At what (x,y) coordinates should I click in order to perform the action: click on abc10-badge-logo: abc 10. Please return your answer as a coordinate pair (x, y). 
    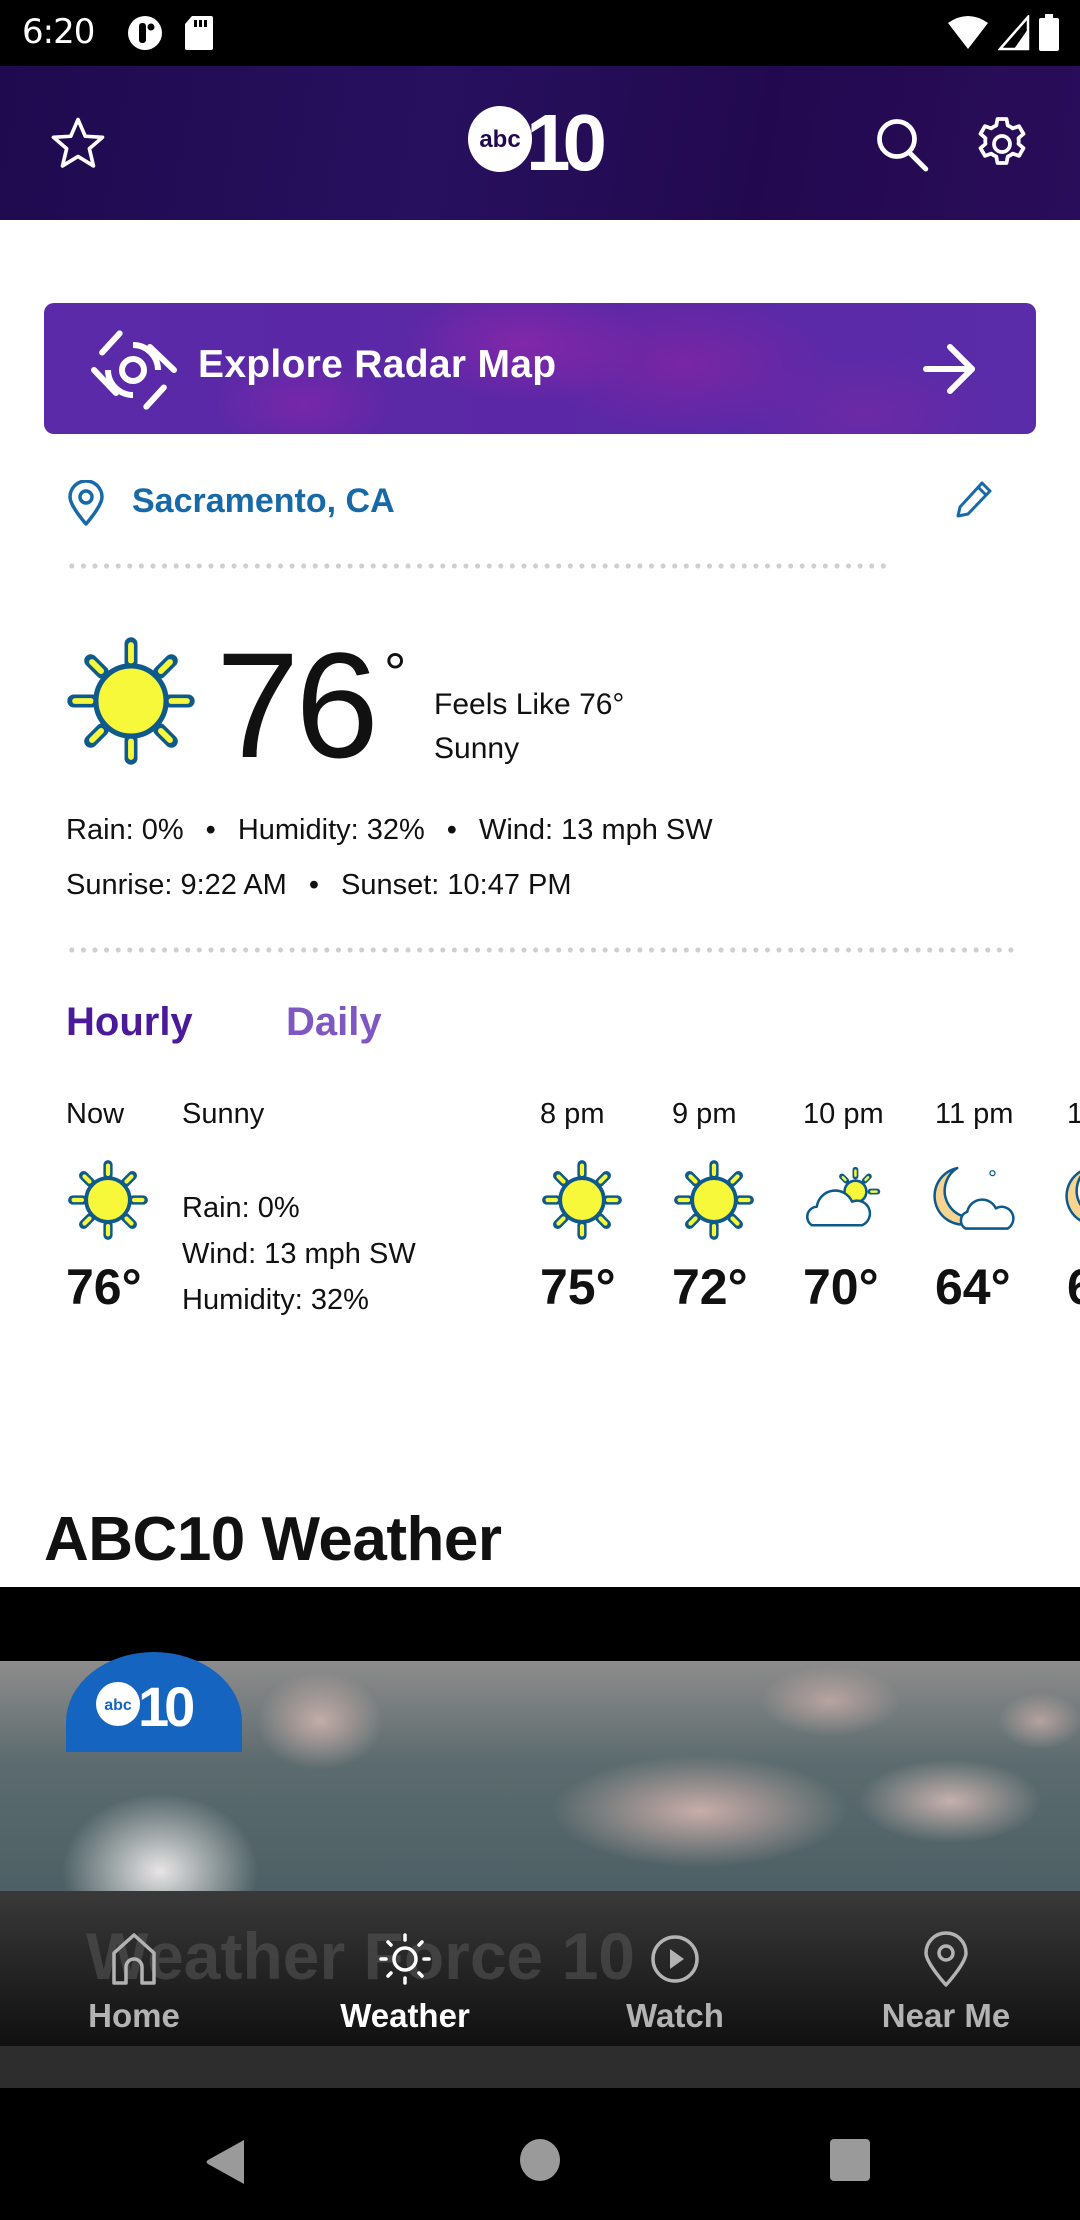
    Looking at the image, I should click on (154, 1702).